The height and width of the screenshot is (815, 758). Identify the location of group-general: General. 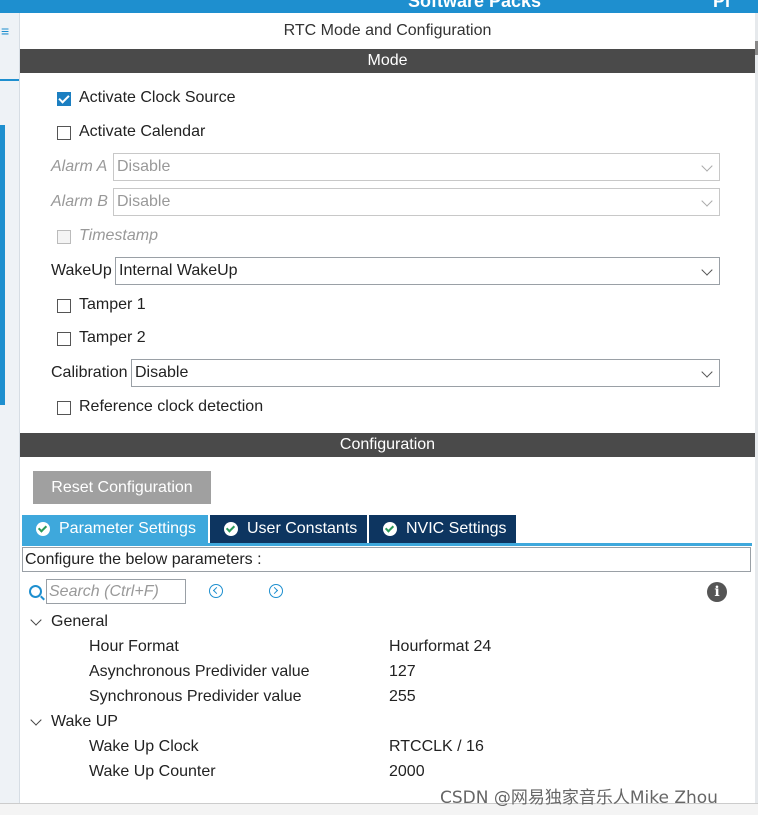
(79, 622).